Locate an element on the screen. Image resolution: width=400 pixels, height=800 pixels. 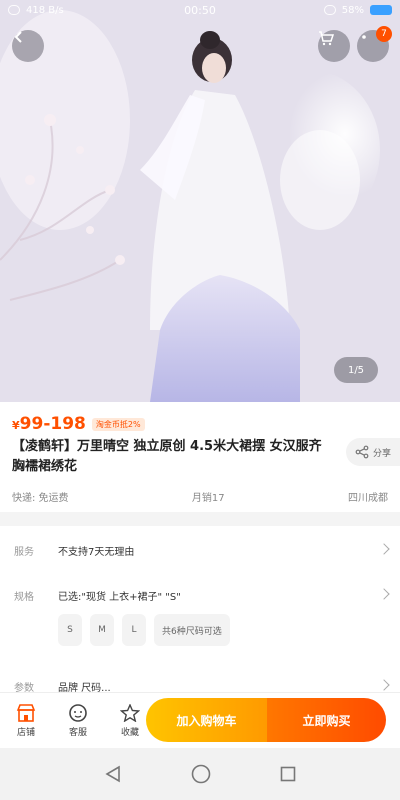
customer-service-button: 客服 is located at coordinates (78, 721).